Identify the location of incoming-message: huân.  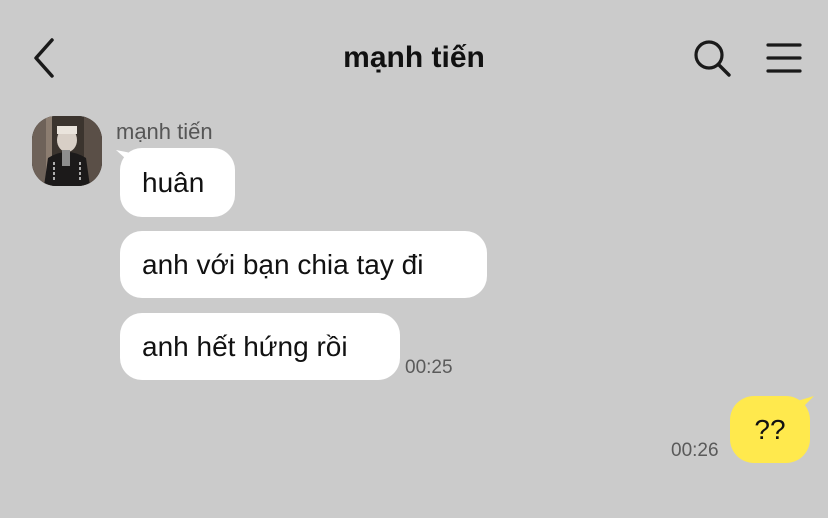
(177, 182).